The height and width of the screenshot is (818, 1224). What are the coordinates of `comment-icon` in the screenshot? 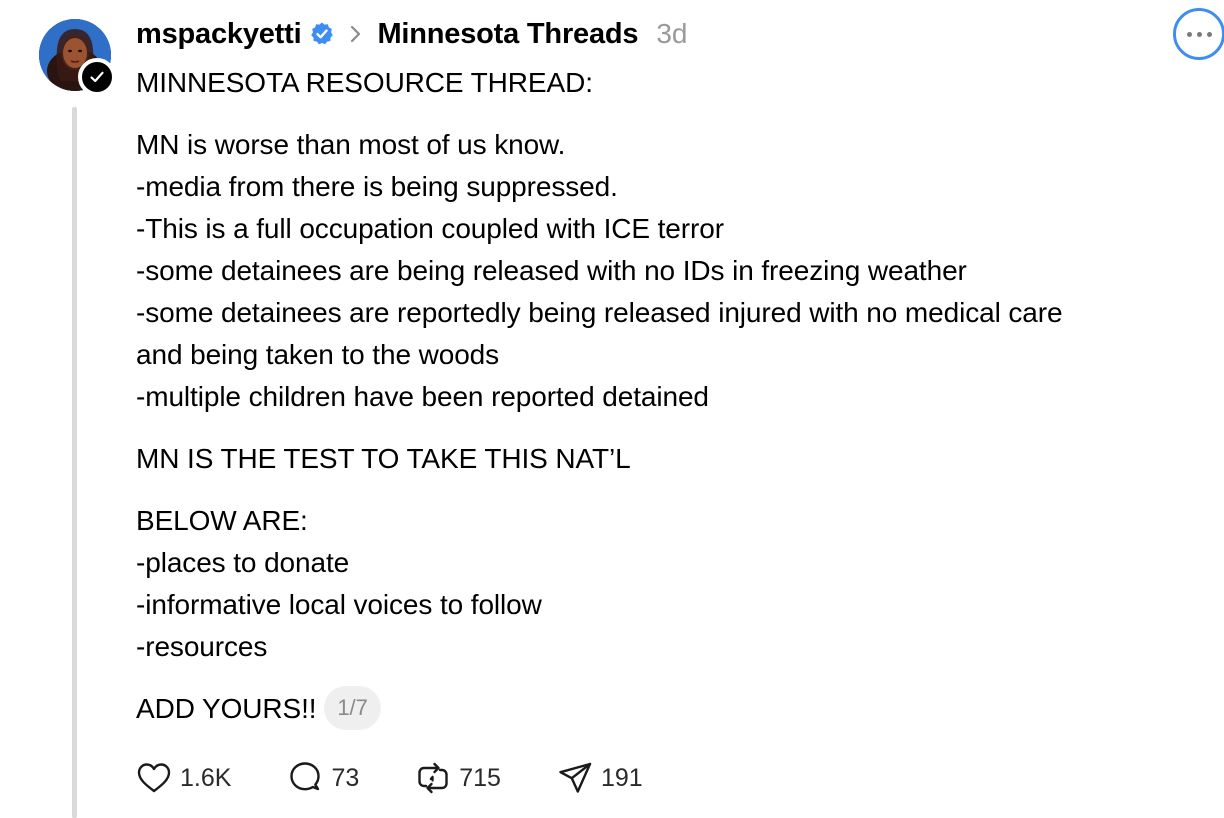 It's located at (305, 778).